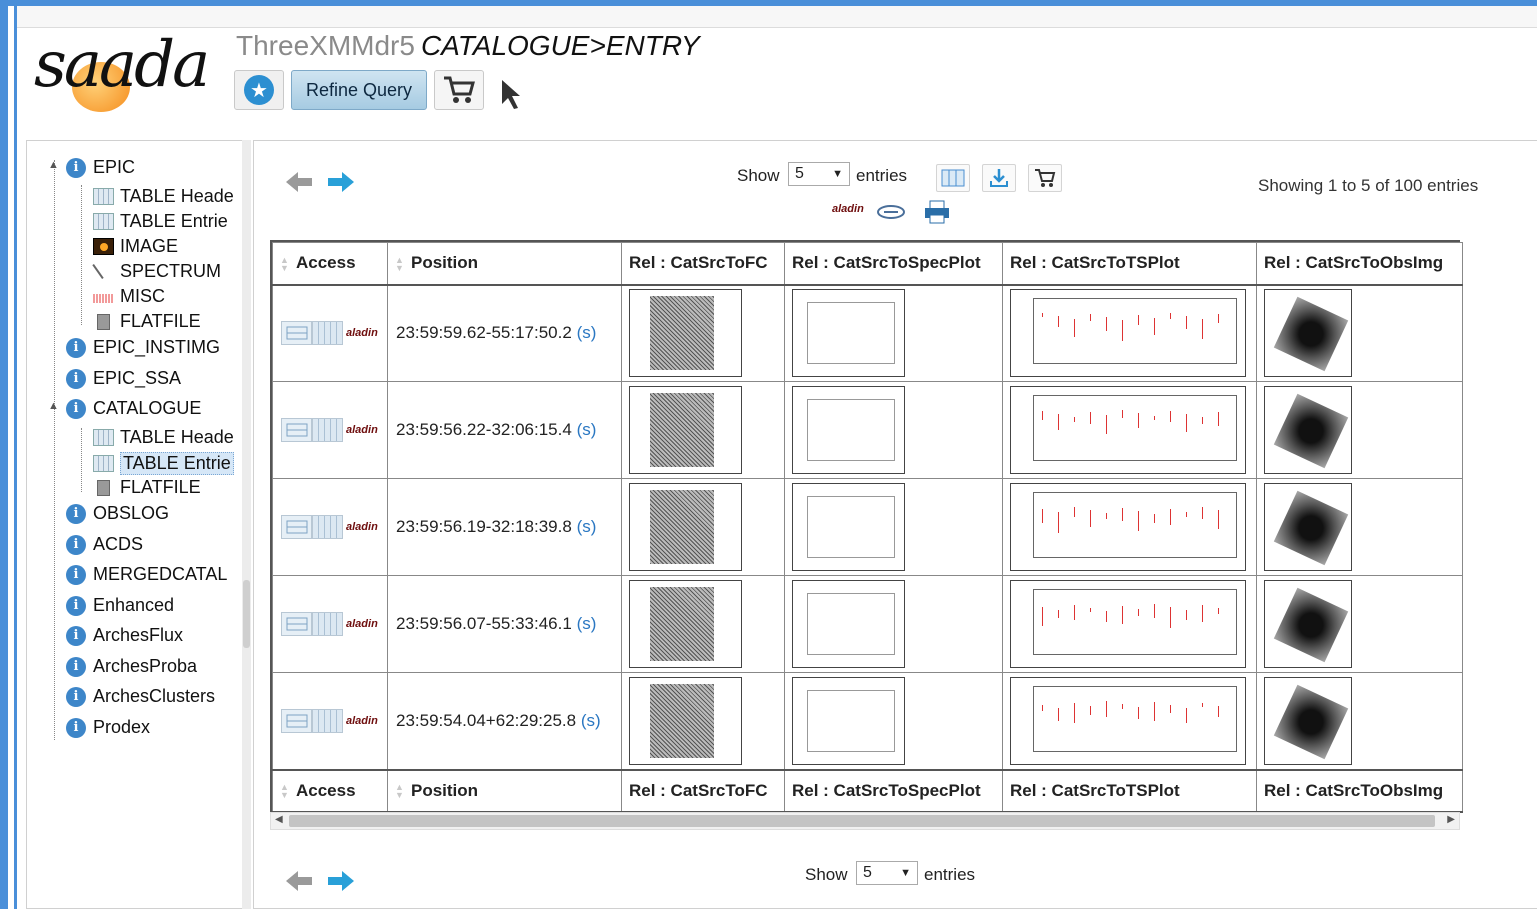 This screenshot has width=1537, height=909. I want to click on page-size-select: 5 ▼, so click(819, 174).